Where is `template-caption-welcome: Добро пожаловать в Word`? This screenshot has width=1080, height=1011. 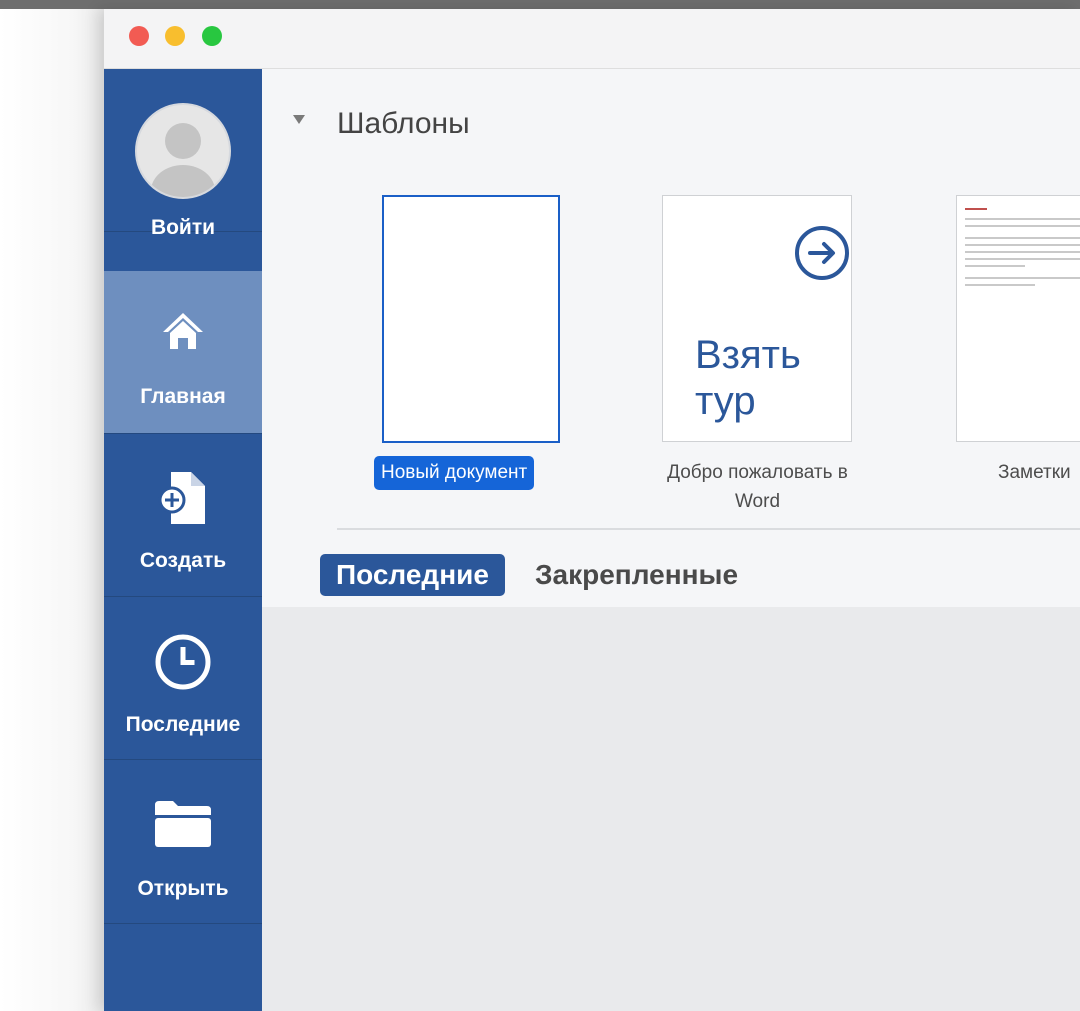
template-caption-welcome: Добро пожаловать в Word is located at coordinates (757, 487).